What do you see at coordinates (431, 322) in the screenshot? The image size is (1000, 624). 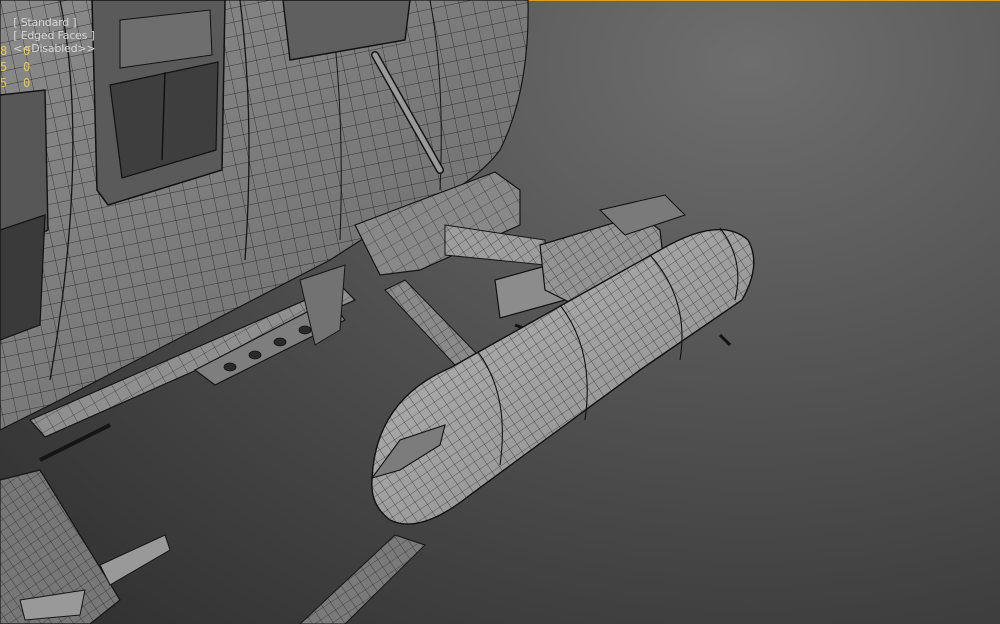 I see `skid-leg` at bounding box center [431, 322].